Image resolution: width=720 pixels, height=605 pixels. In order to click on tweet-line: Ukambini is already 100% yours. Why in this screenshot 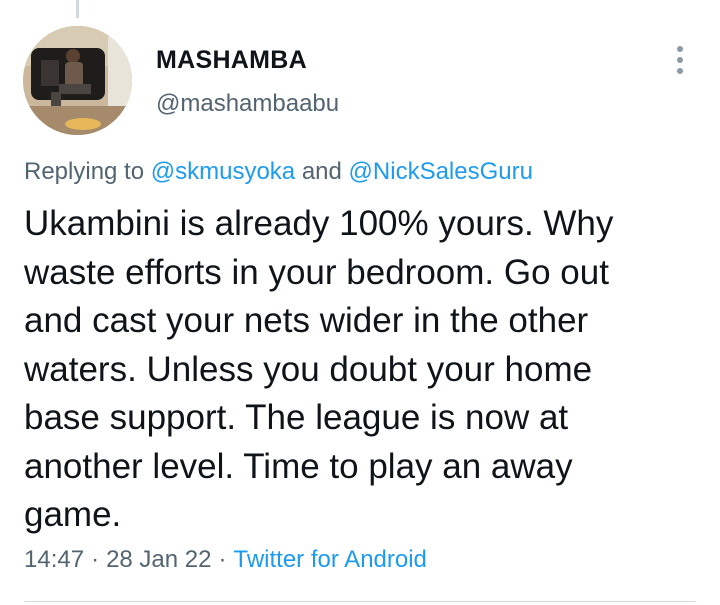, I will do `click(319, 223)`.